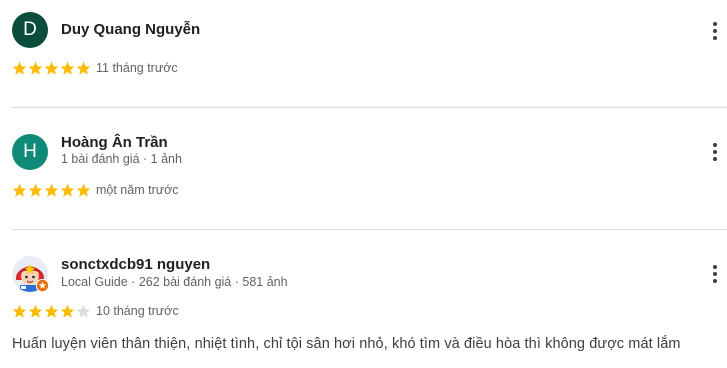 This screenshot has height=368, width=727. What do you see at coordinates (30, 274) in the screenshot?
I see `profile-photo-icon` at bounding box center [30, 274].